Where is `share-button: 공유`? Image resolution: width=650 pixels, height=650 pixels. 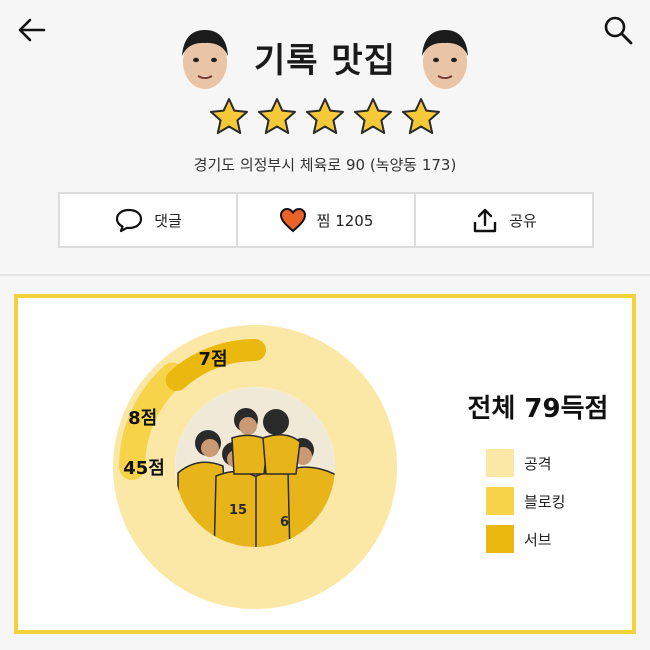
share-button: 공유 is located at coordinates (504, 220).